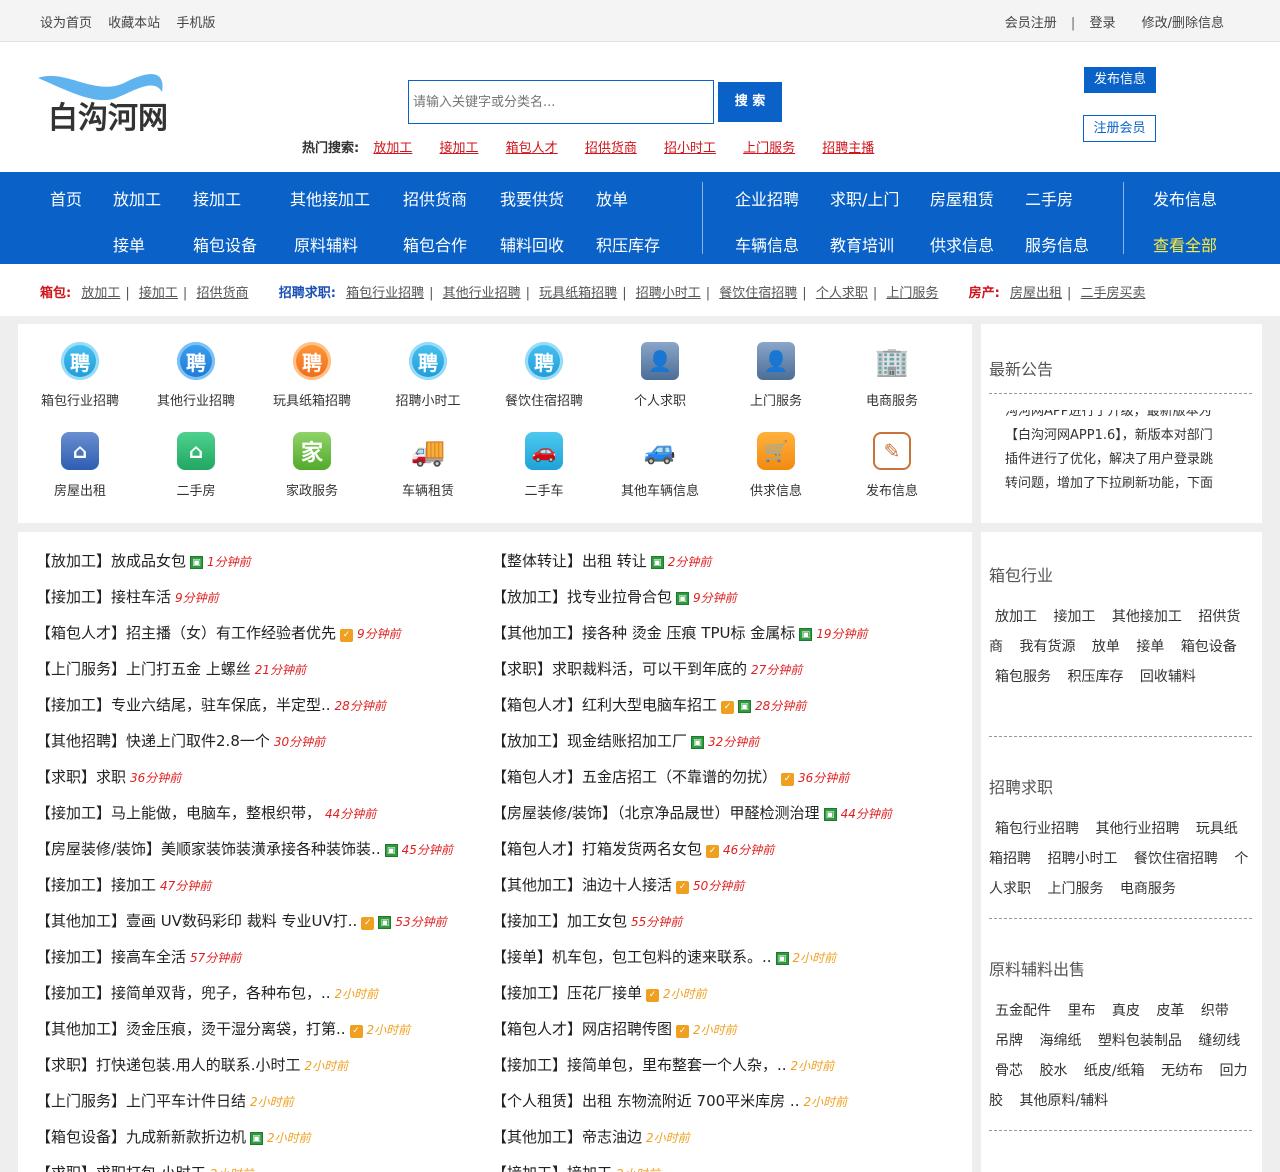  What do you see at coordinates (962, 198) in the screenshot?
I see `nav-item: 房屋租赁` at bounding box center [962, 198].